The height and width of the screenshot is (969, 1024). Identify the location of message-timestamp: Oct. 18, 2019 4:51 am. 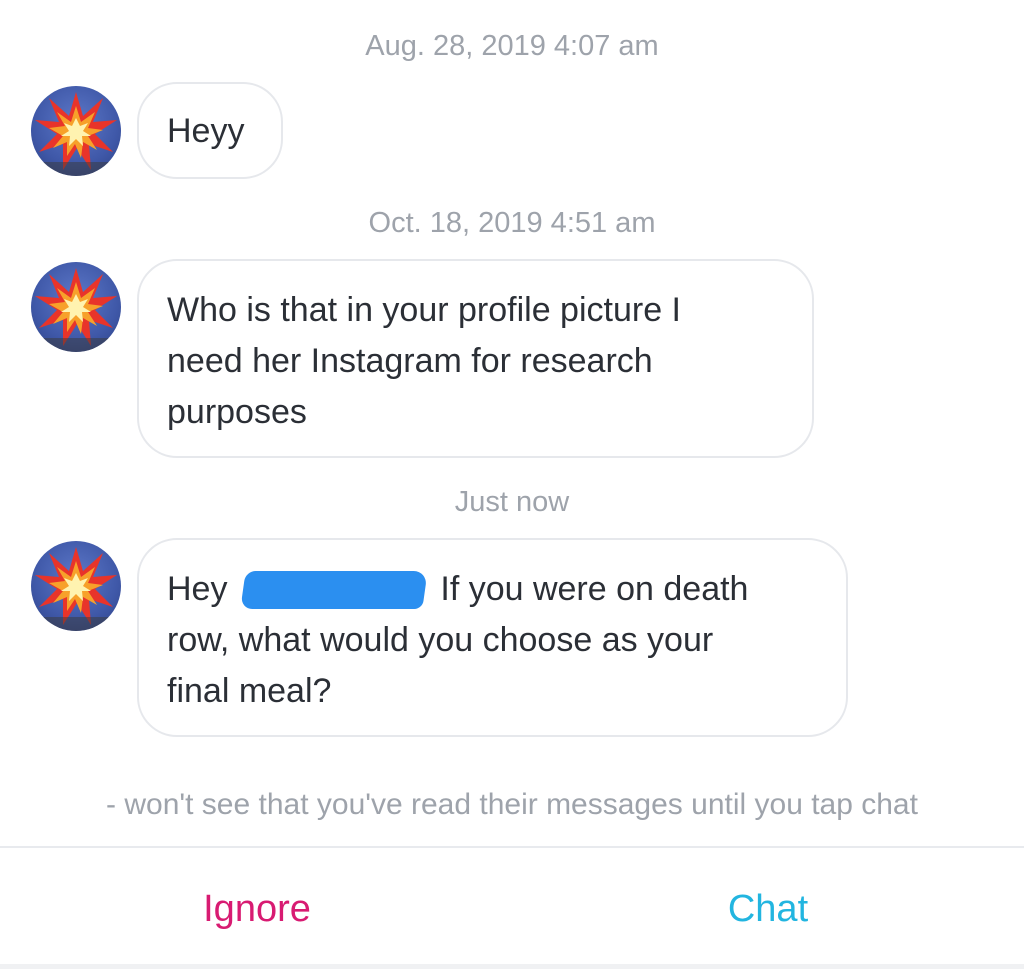
(512, 223).